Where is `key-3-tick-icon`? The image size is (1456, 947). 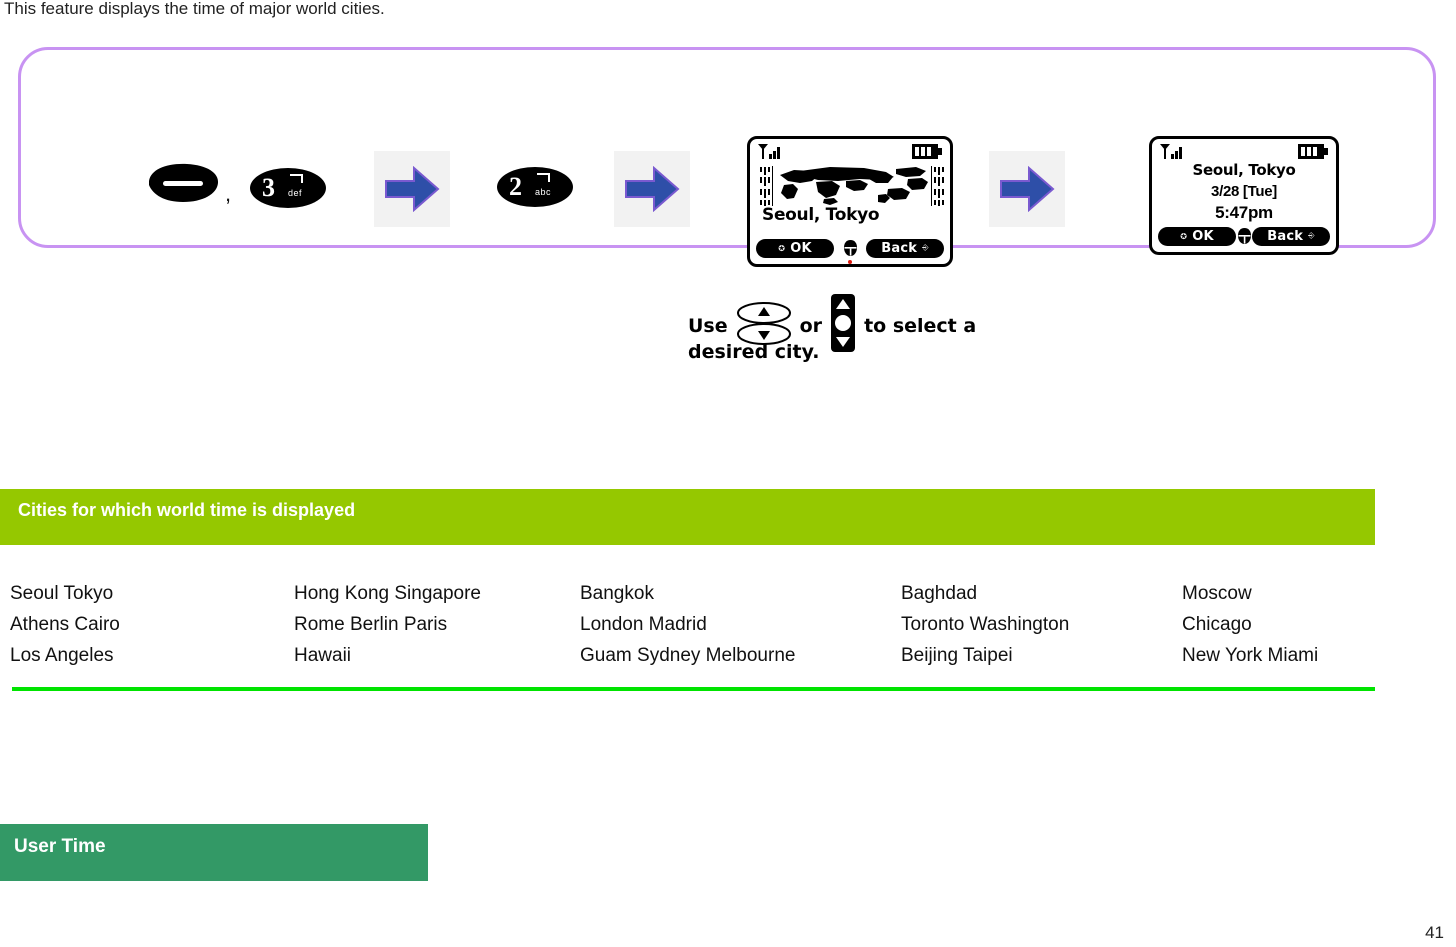
key-3-tick-icon is located at coordinates (296, 178).